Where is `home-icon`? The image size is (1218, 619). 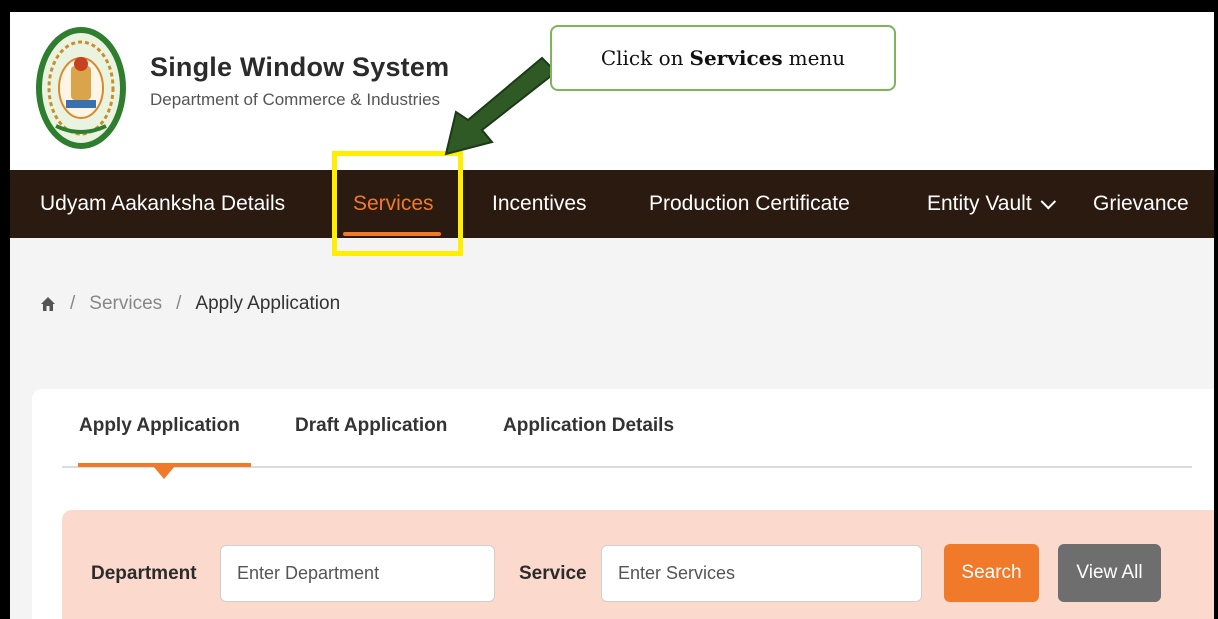
home-icon is located at coordinates (48, 304).